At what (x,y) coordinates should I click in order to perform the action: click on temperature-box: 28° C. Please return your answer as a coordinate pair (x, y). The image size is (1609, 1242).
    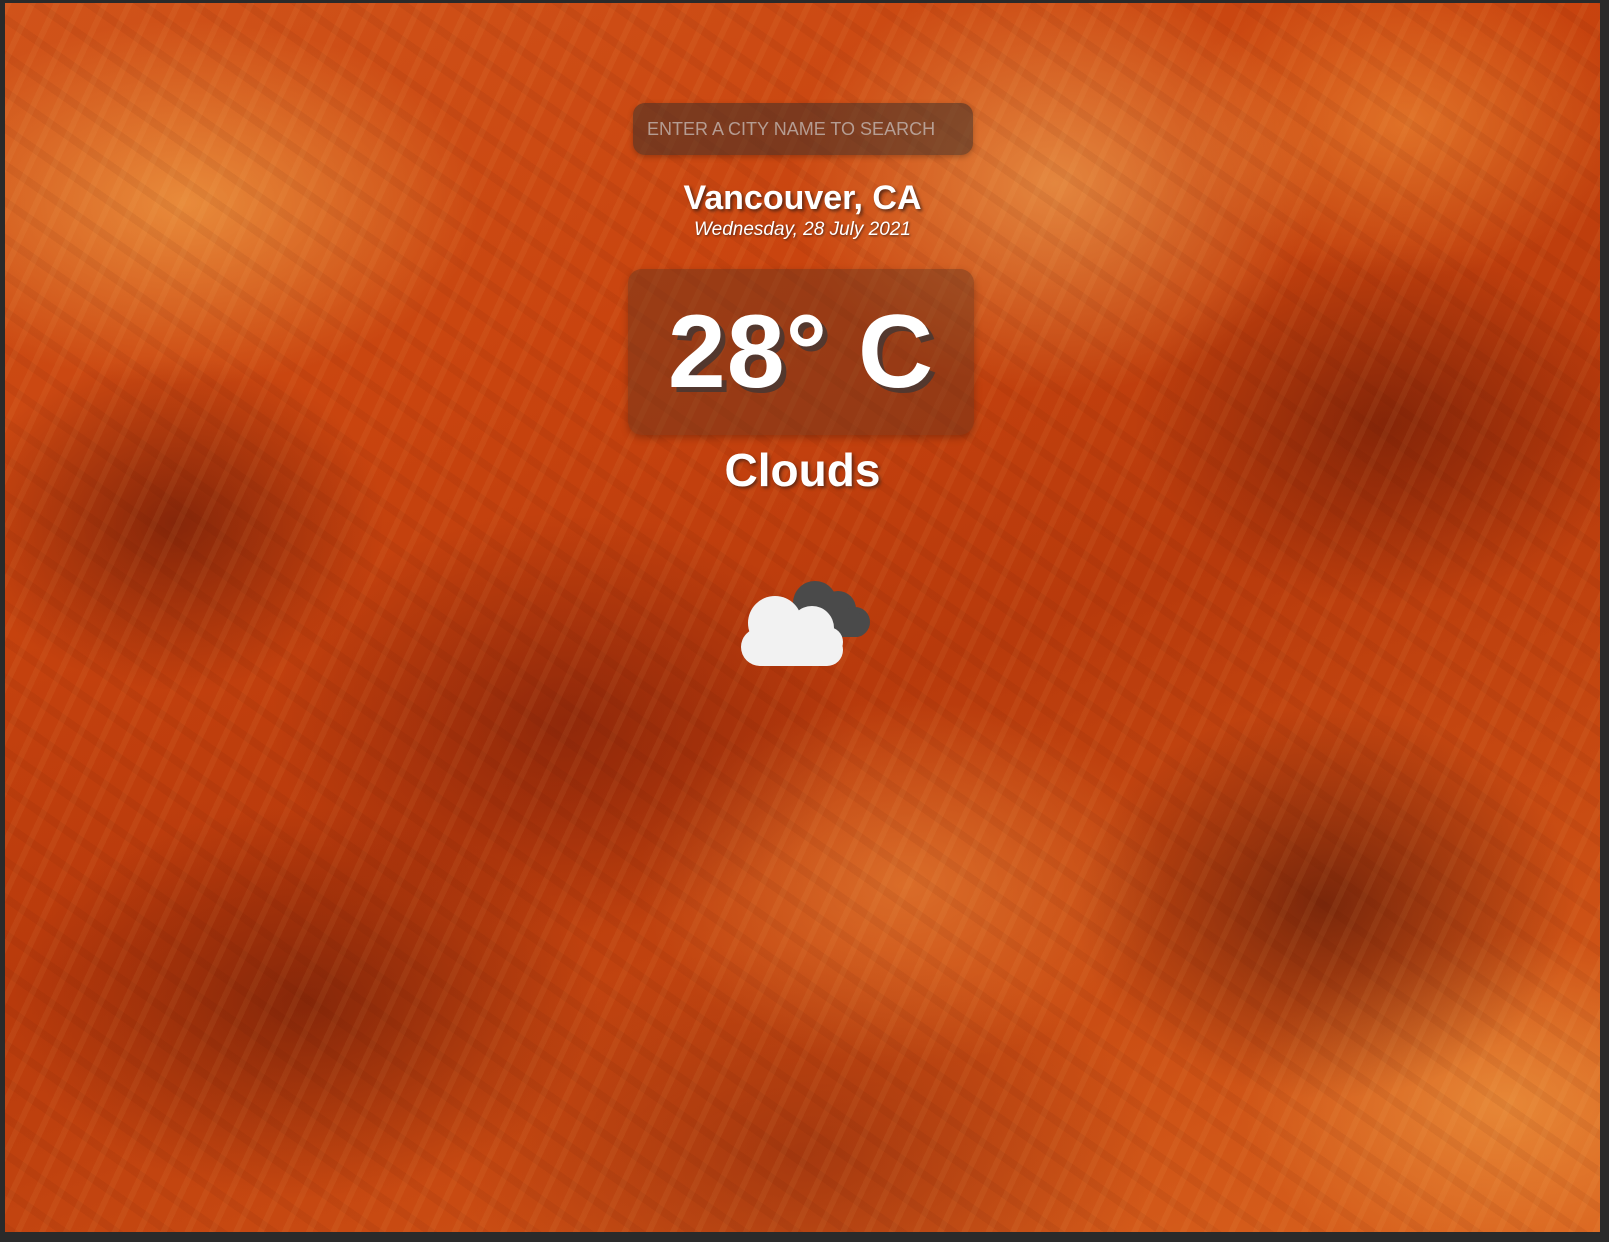
    Looking at the image, I should click on (801, 352).